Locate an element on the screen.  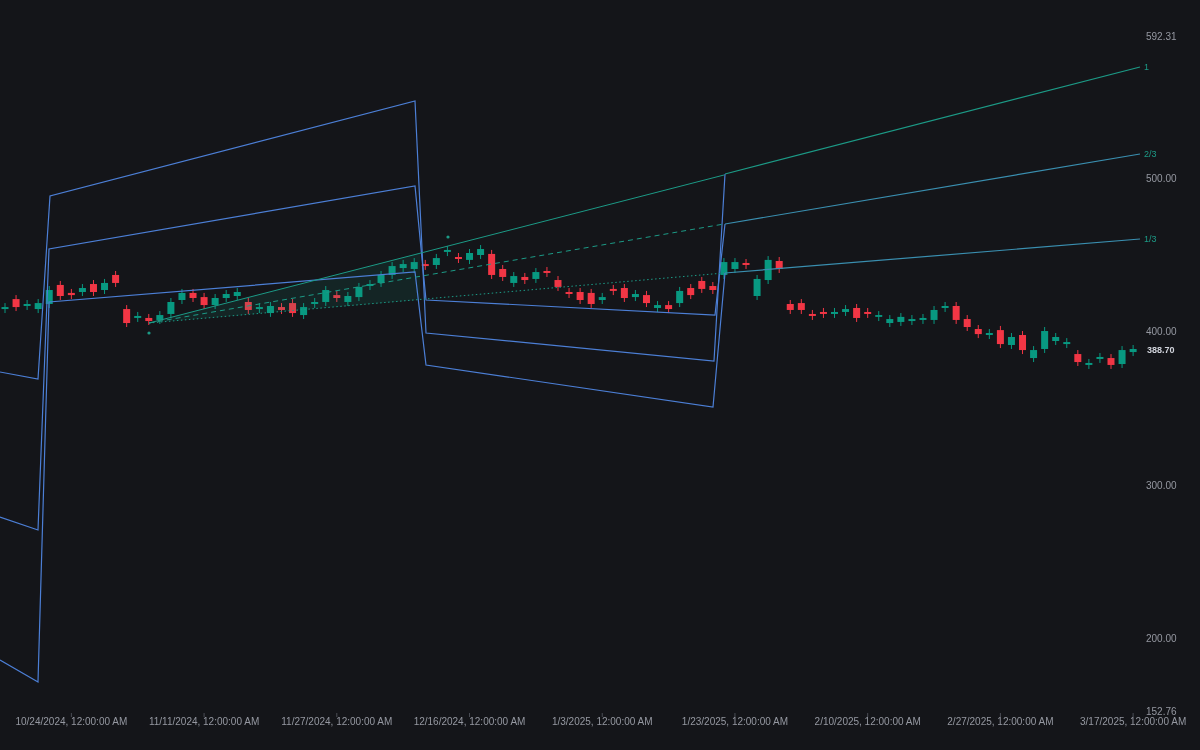
fan-level-label: 2/3 is located at coordinates (1150, 154).